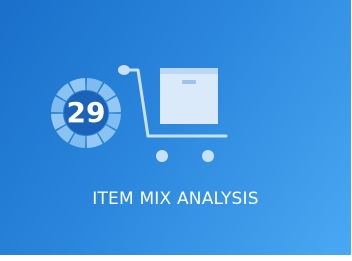  I want to click on item-count-badge: 29, so click(86, 113).